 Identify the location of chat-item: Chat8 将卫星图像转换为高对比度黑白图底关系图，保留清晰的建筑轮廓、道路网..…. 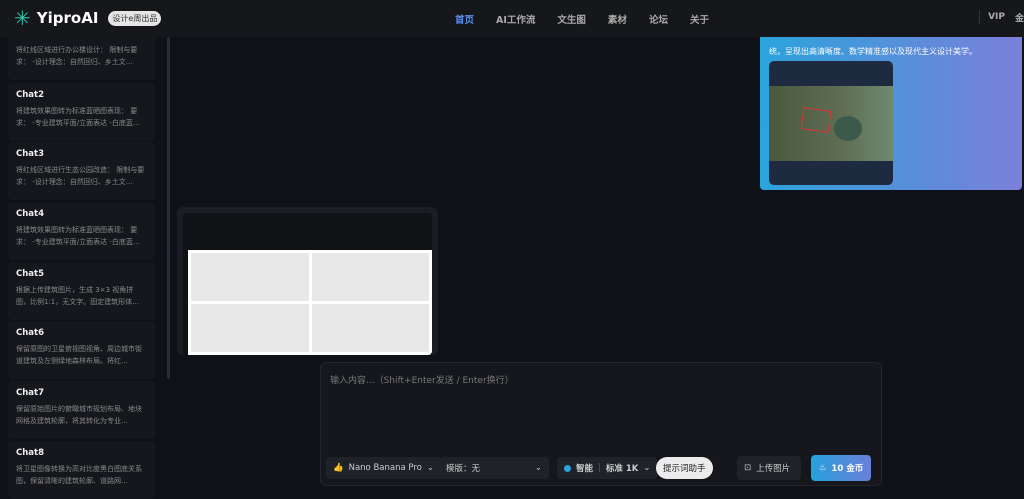
(81, 470).